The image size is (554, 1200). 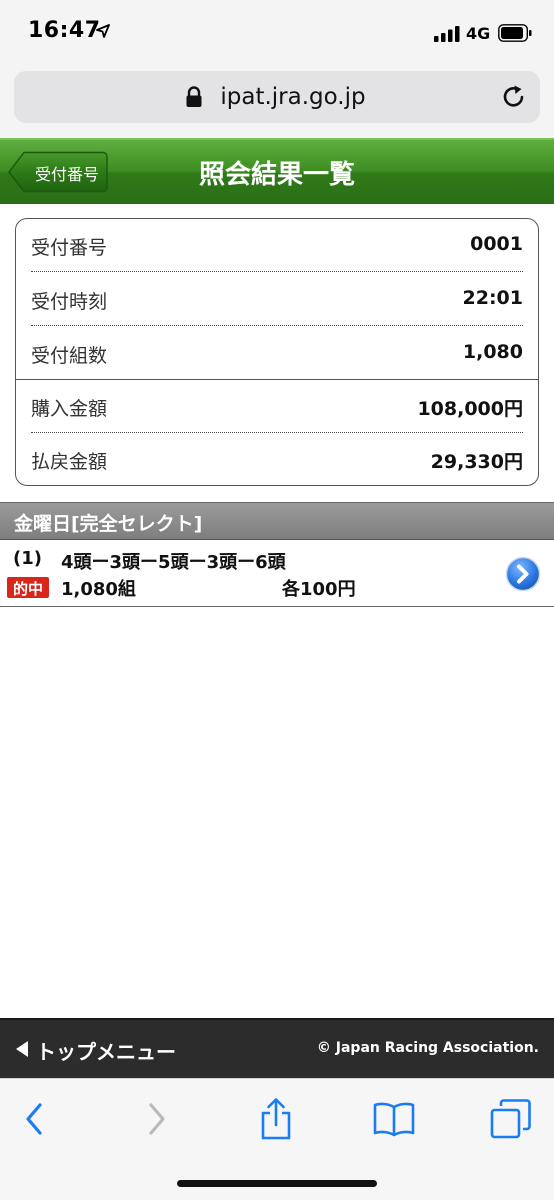 I want to click on address-bar: ipat.jra.go.jp, so click(x=277, y=97).